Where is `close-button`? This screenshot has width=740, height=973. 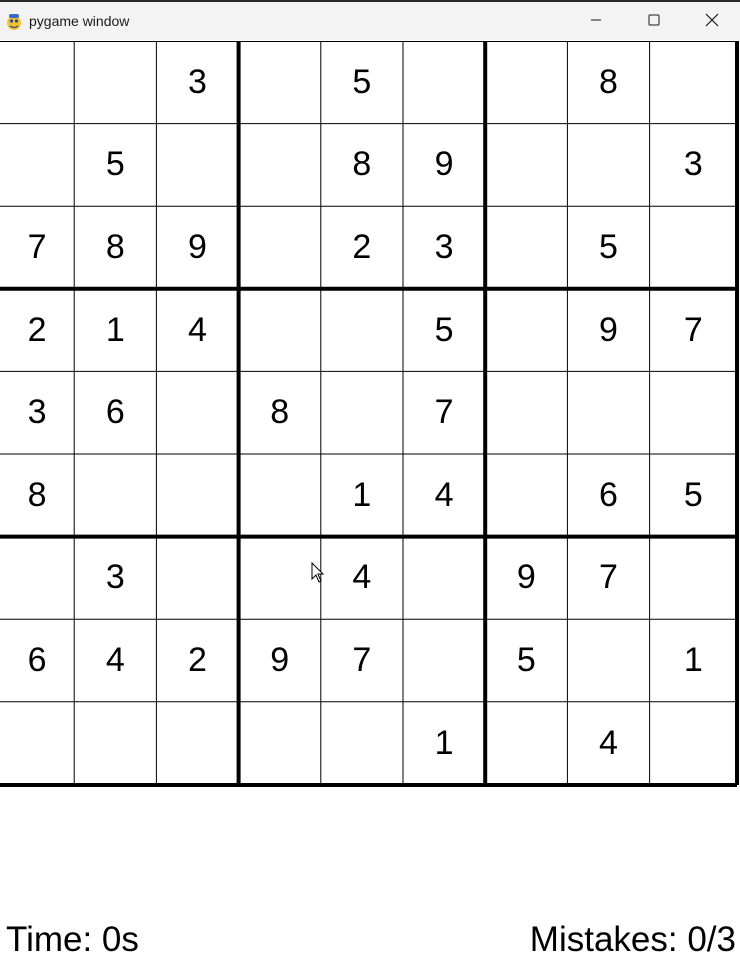
close-button is located at coordinates (711, 22).